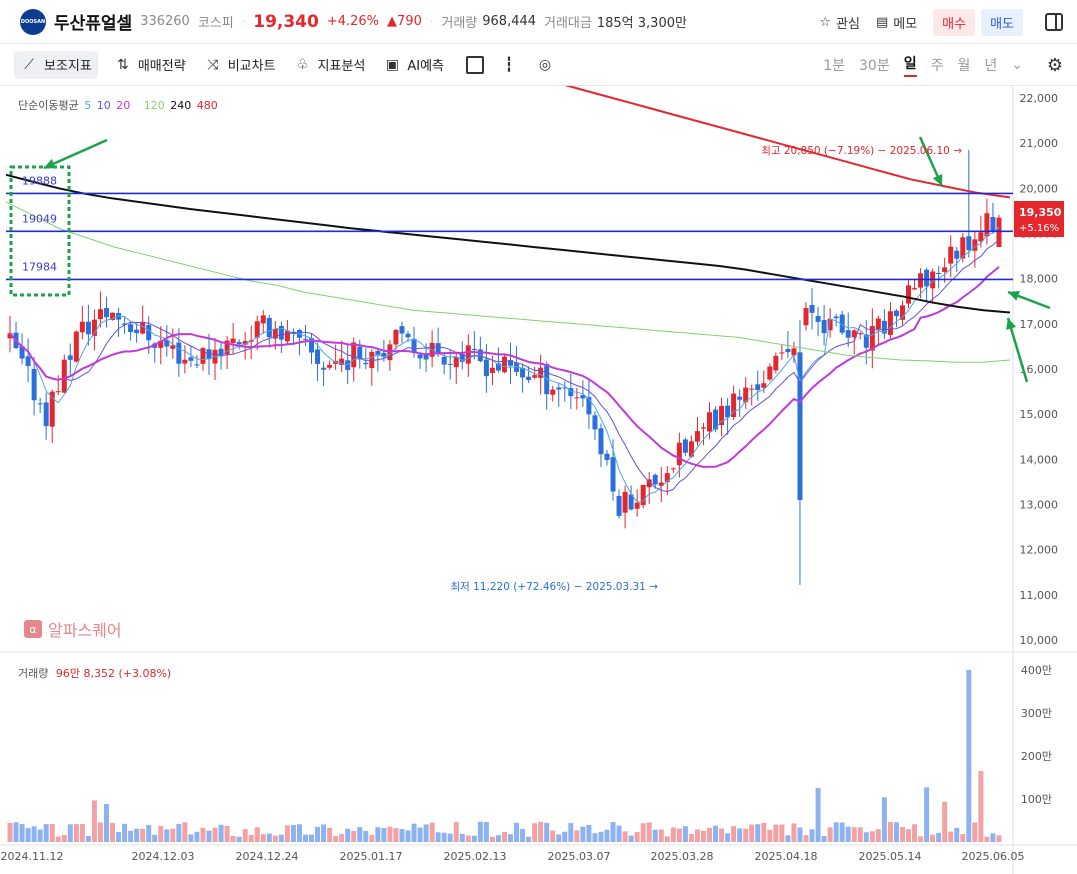  Describe the element at coordinates (1039, 414) in the screenshot. I see `price-tick-label: 15,000` at that location.